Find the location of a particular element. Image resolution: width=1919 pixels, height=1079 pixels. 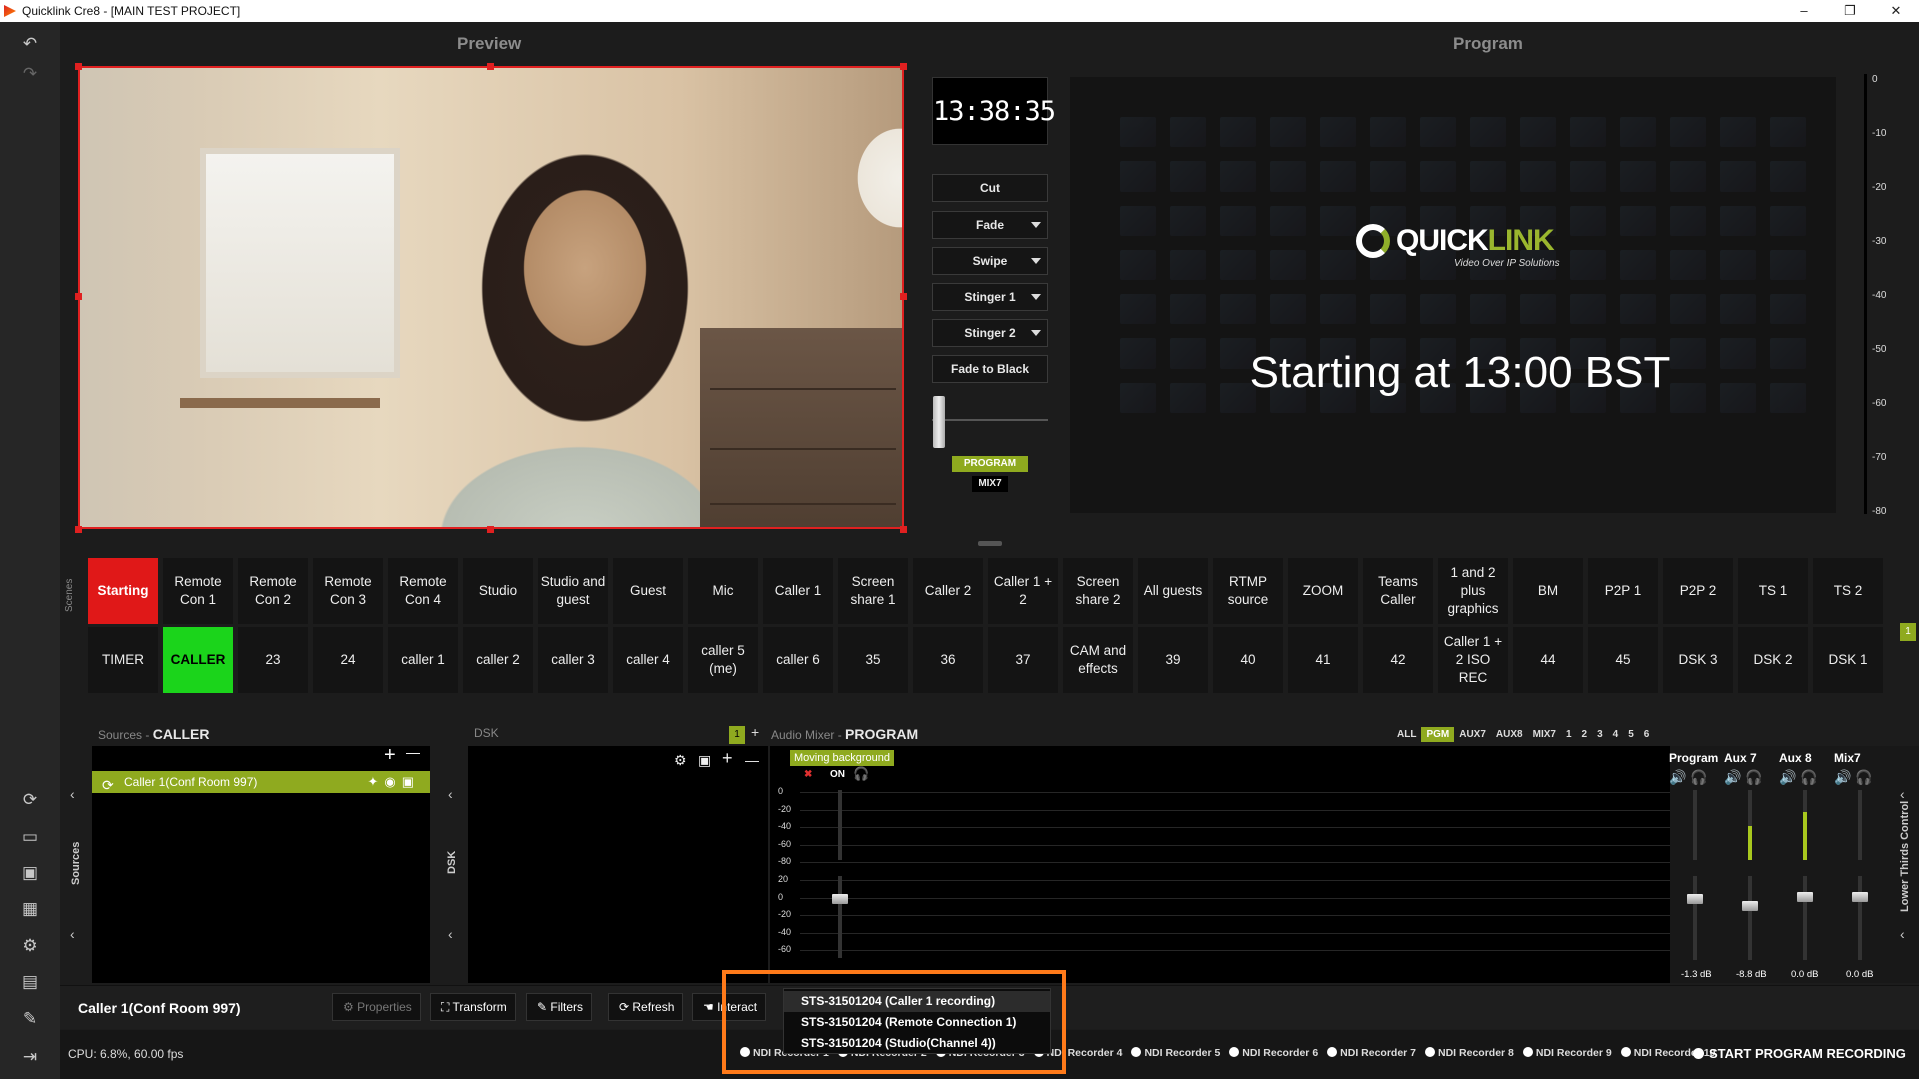

scene-button: Remote Con 2 is located at coordinates (273, 591).